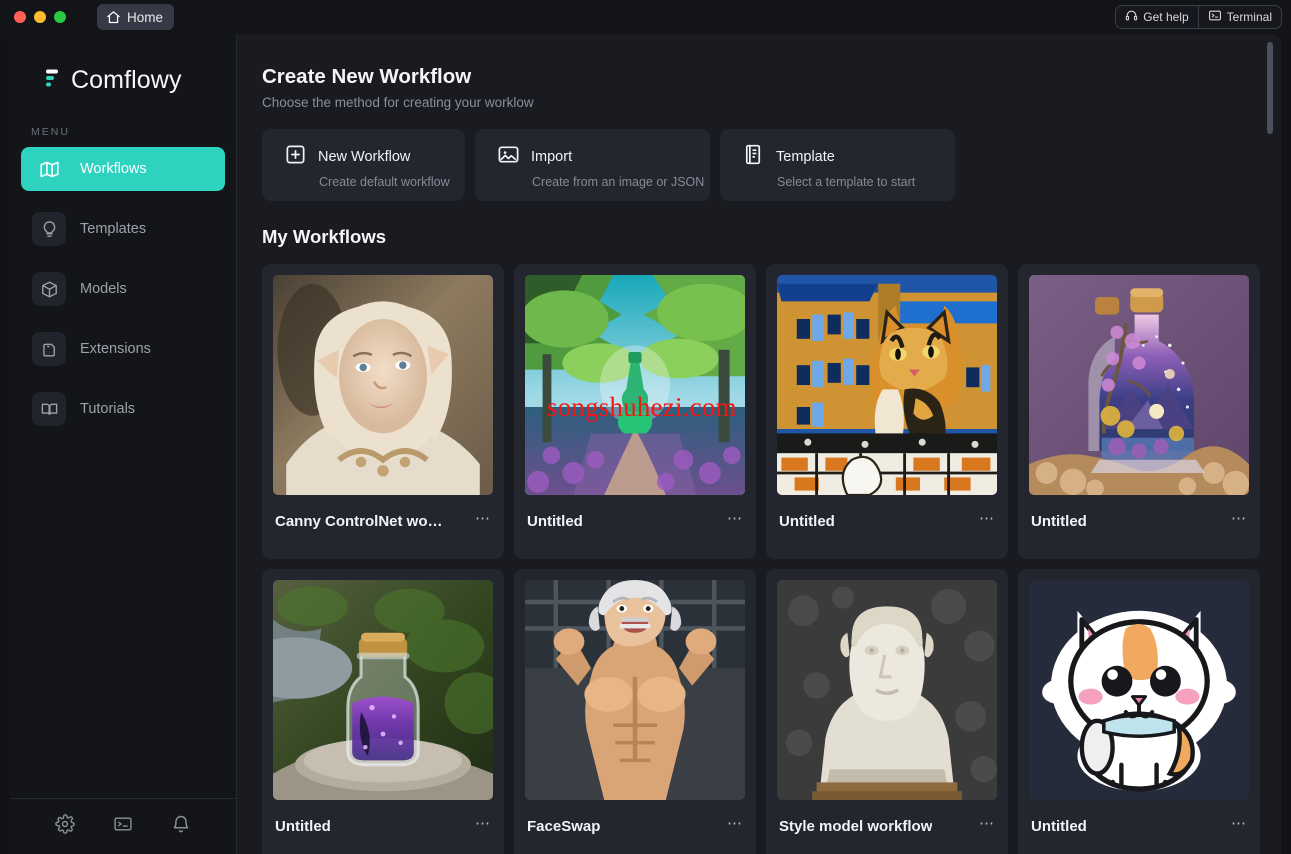  I want to click on minimize-window-button, so click(40, 17).